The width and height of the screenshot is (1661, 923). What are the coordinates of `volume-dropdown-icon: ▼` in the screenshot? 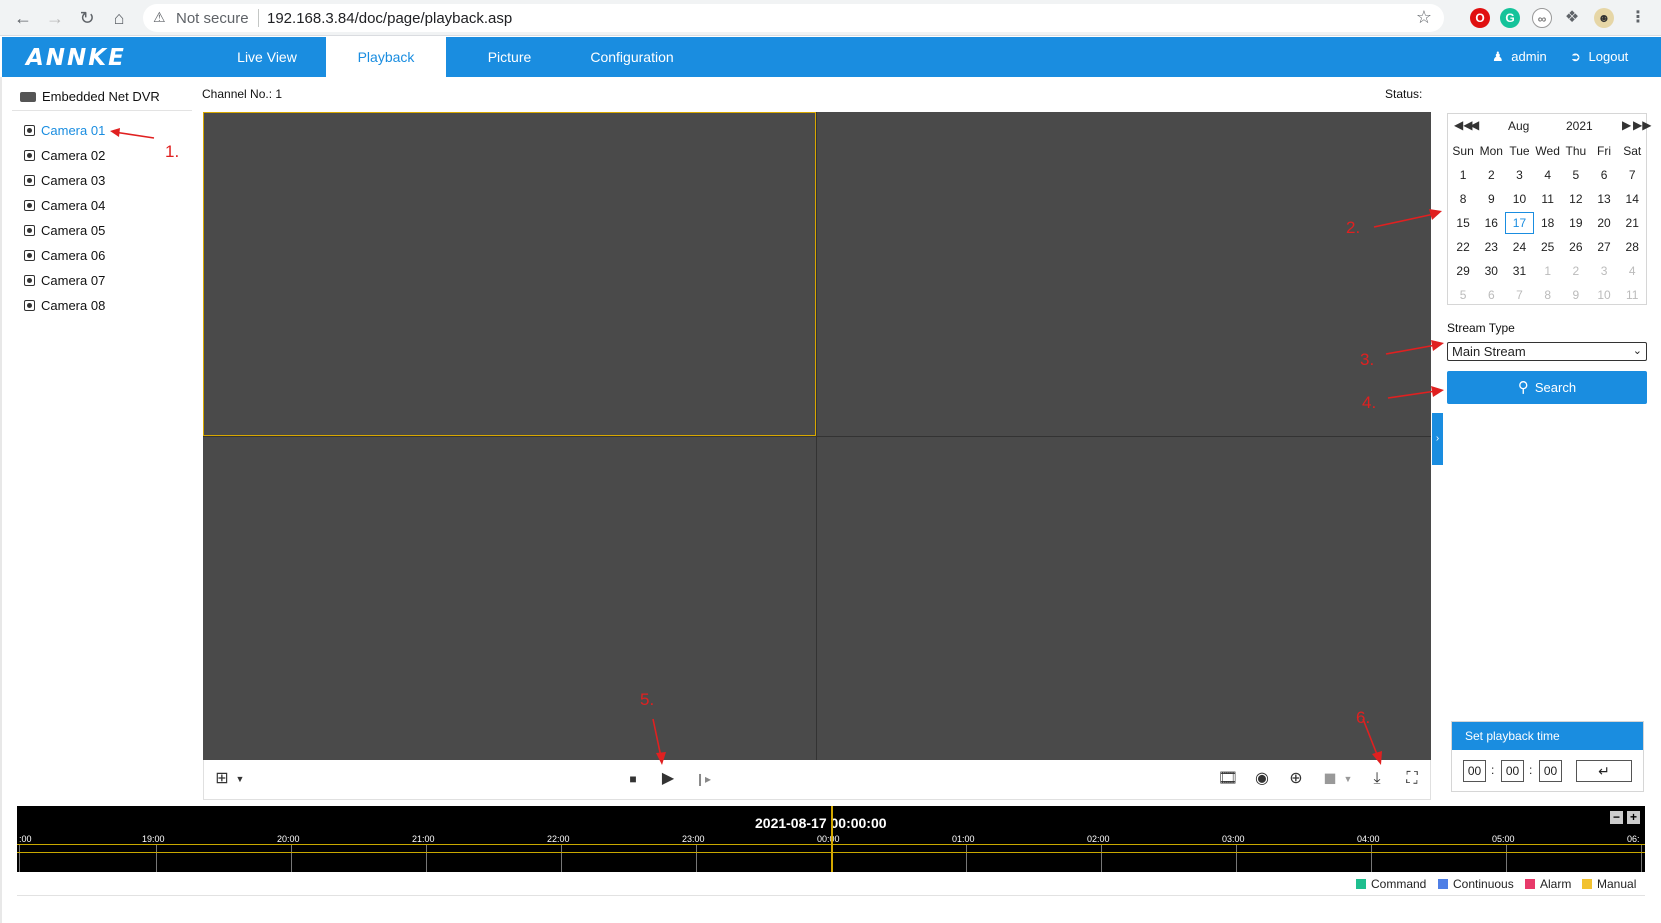 It's located at (1348, 779).